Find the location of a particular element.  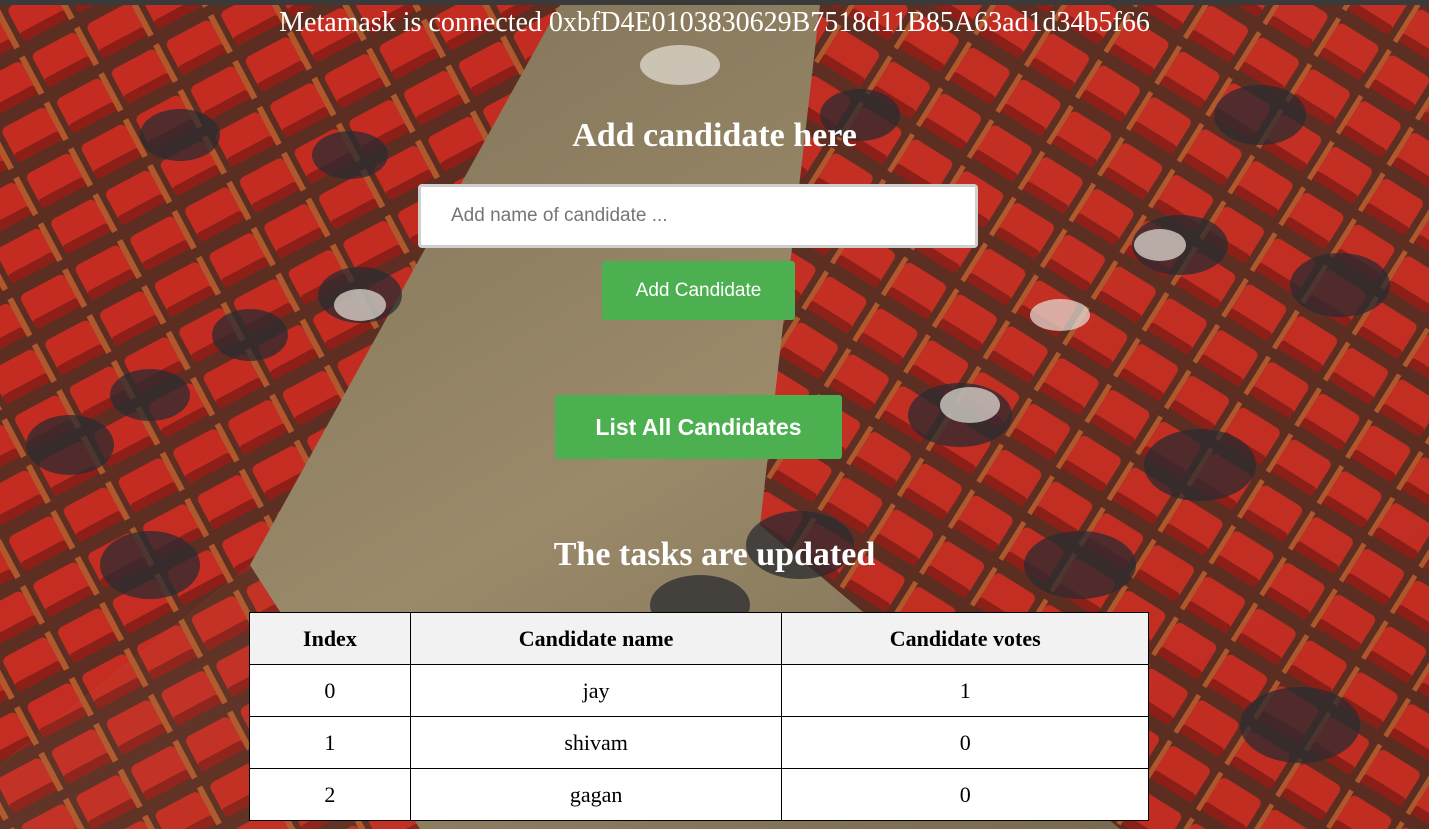

cell-candidate-name: jay is located at coordinates (596, 690).